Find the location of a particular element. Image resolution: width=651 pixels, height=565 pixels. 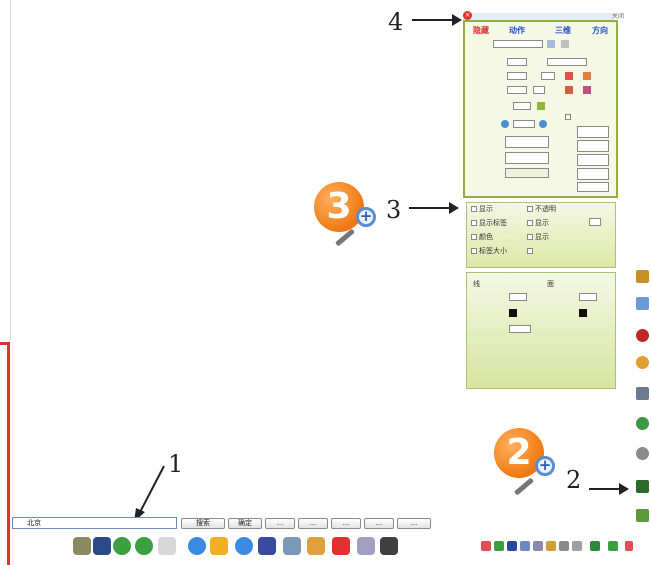

search-button: 搜索 is located at coordinates (203, 523).